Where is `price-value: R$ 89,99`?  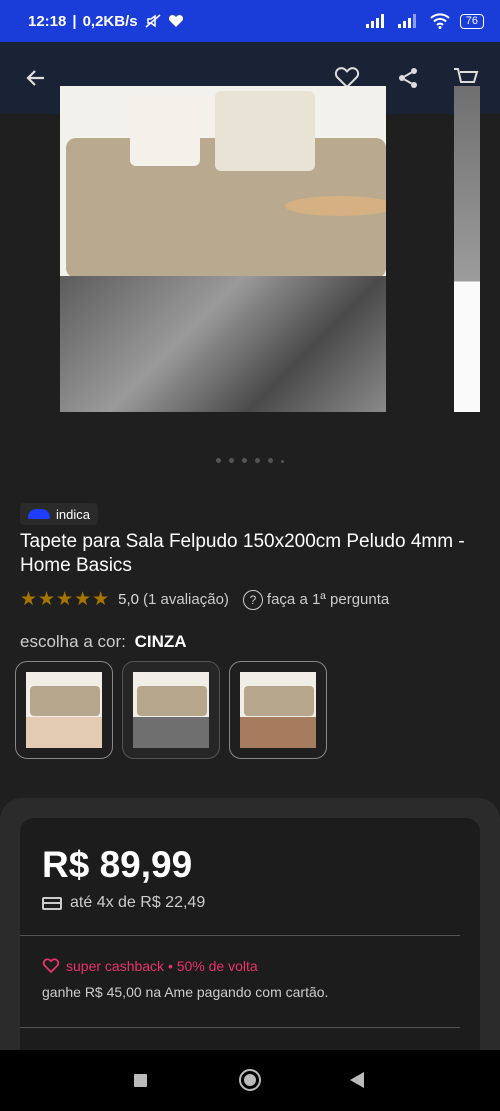
price-value: R$ 89,99 is located at coordinates (117, 864).